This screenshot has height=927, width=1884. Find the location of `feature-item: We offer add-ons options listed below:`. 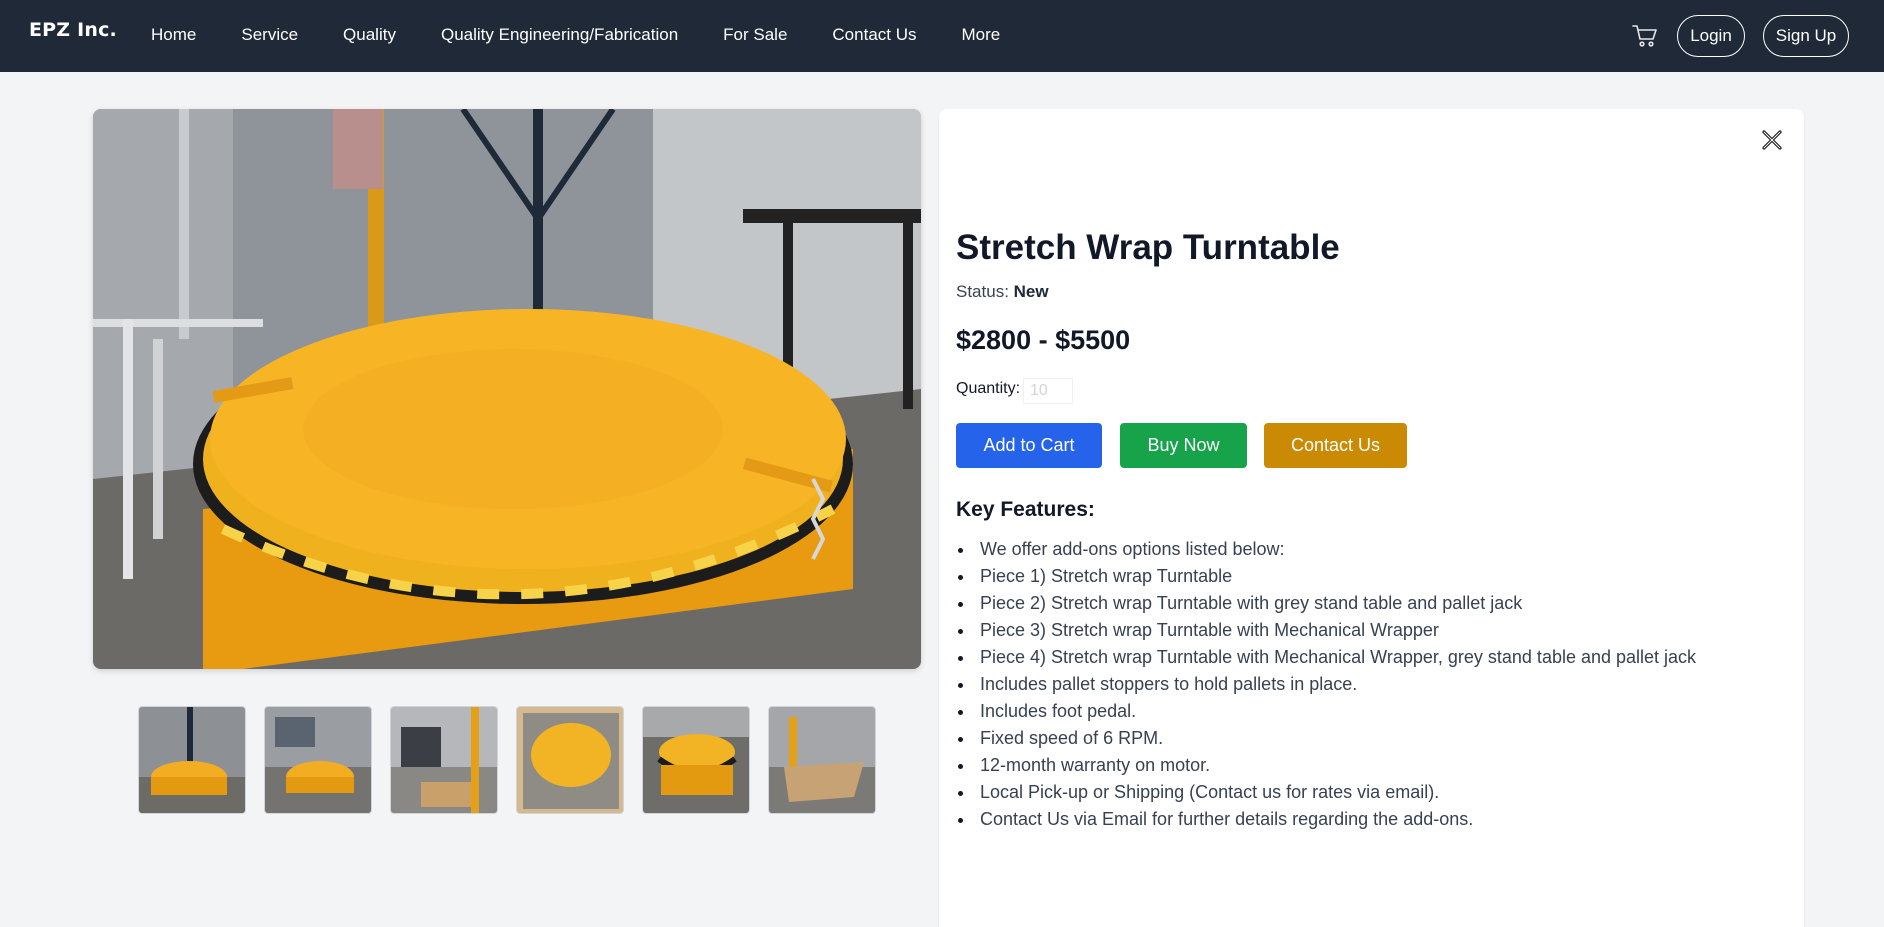

feature-item: We offer add-ons options listed below: is located at coordinates (1326, 549).